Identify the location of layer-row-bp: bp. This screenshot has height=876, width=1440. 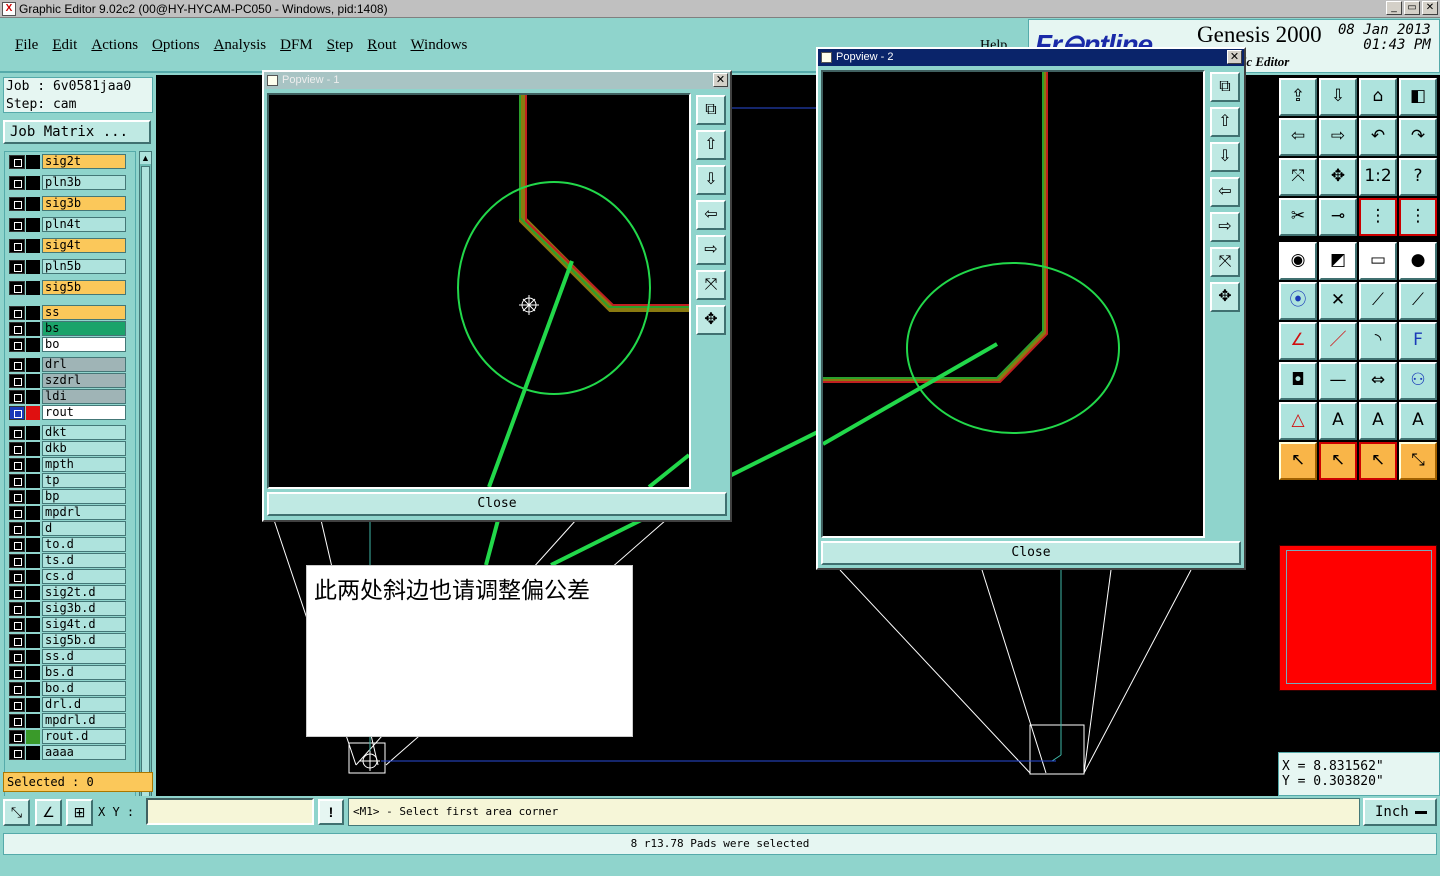
(68, 496).